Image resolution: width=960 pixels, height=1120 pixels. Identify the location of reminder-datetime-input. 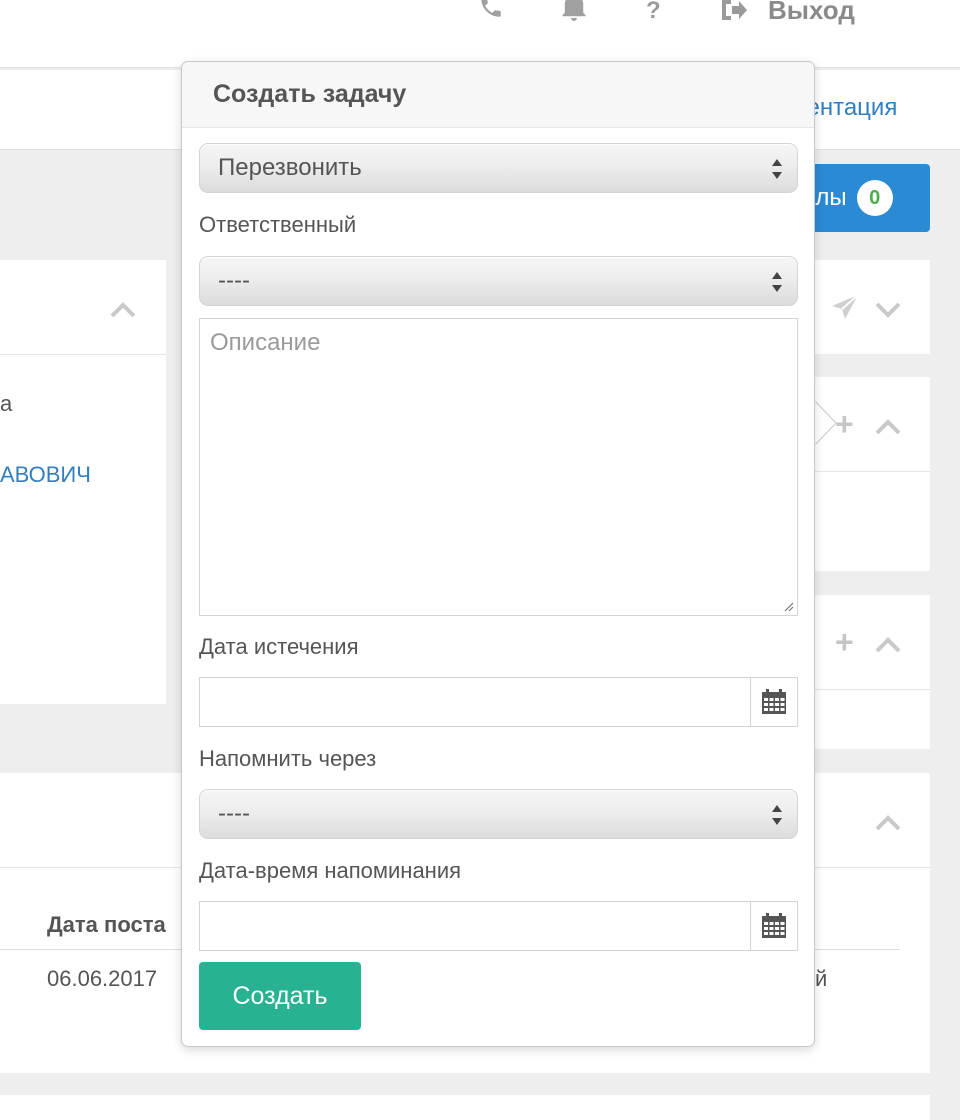
(498, 926).